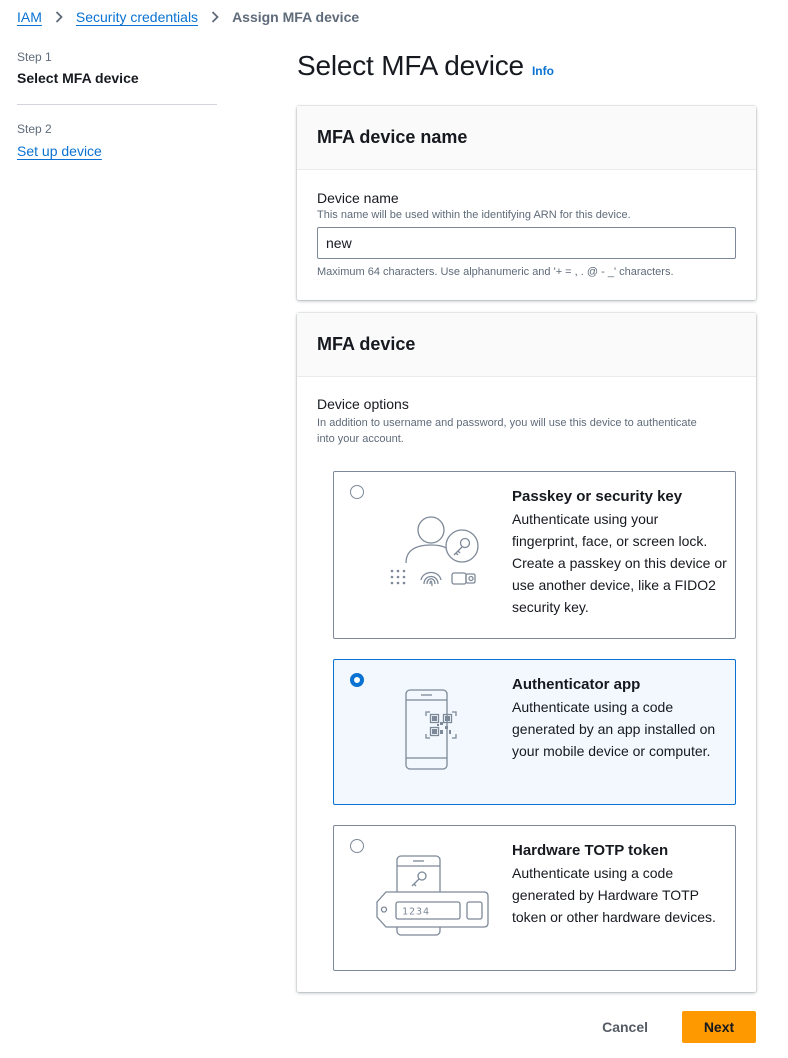 The height and width of the screenshot is (1058, 788). I want to click on step-1: Step 1 Select MFA device, so click(117, 68).